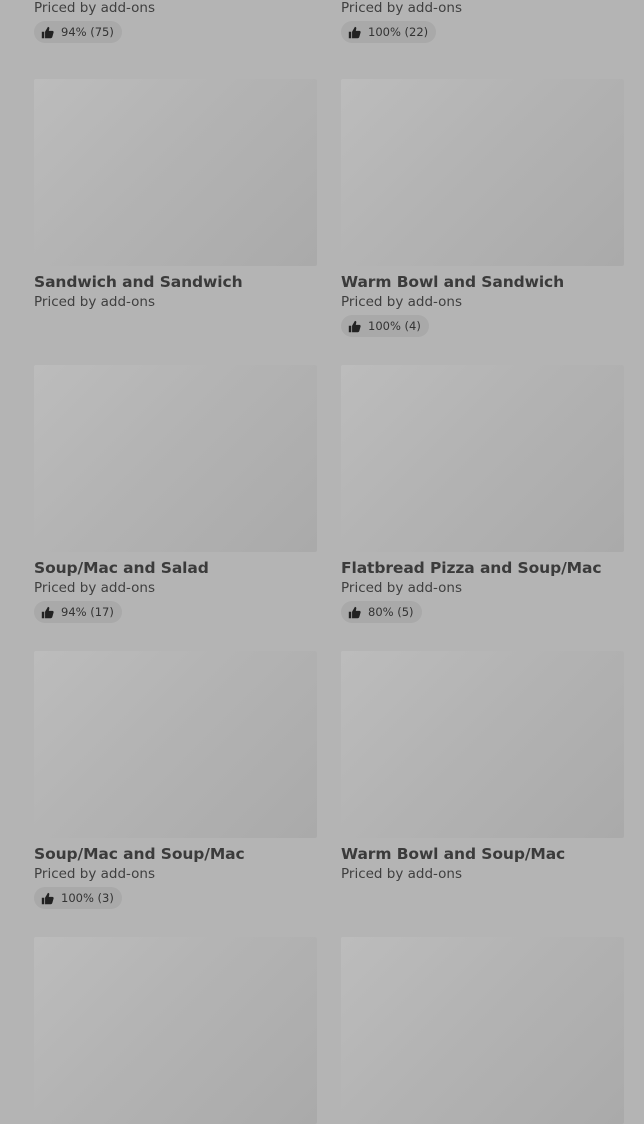  I want to click on rating-text: 100% (22), so click(398, 32).